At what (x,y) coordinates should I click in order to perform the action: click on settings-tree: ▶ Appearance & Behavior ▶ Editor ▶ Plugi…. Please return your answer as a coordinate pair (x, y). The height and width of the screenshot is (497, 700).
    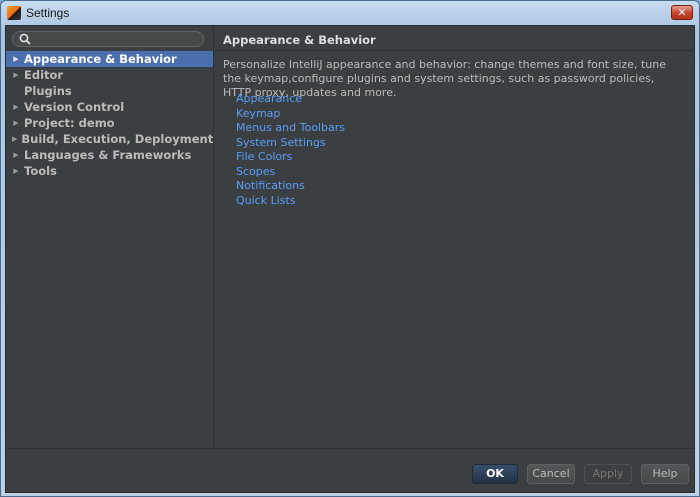
    Looking at the image, I should click on (109, 115).